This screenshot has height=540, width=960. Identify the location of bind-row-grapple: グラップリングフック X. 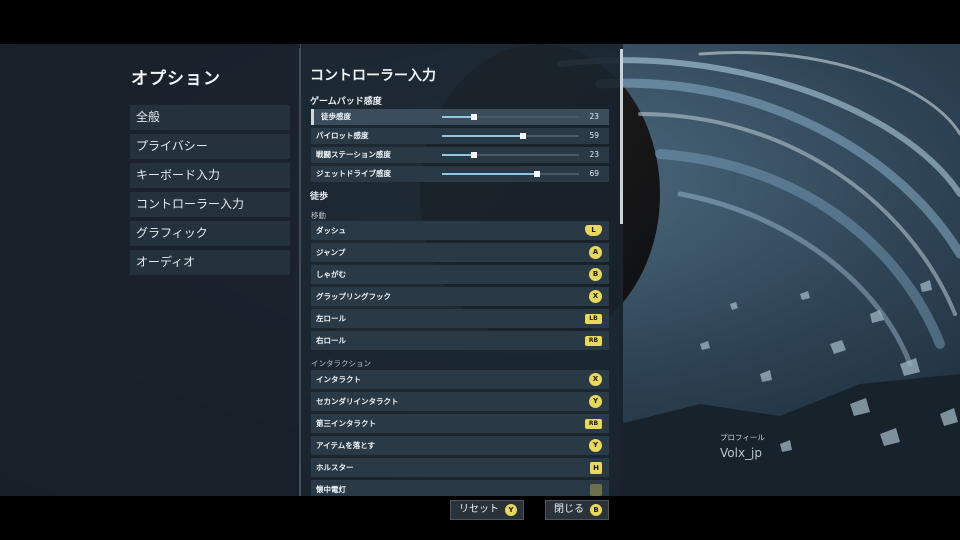
(460, 296).